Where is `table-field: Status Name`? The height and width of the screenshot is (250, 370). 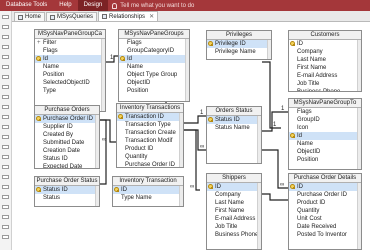 table-field: Status Name is located at coordinates (234, 128).